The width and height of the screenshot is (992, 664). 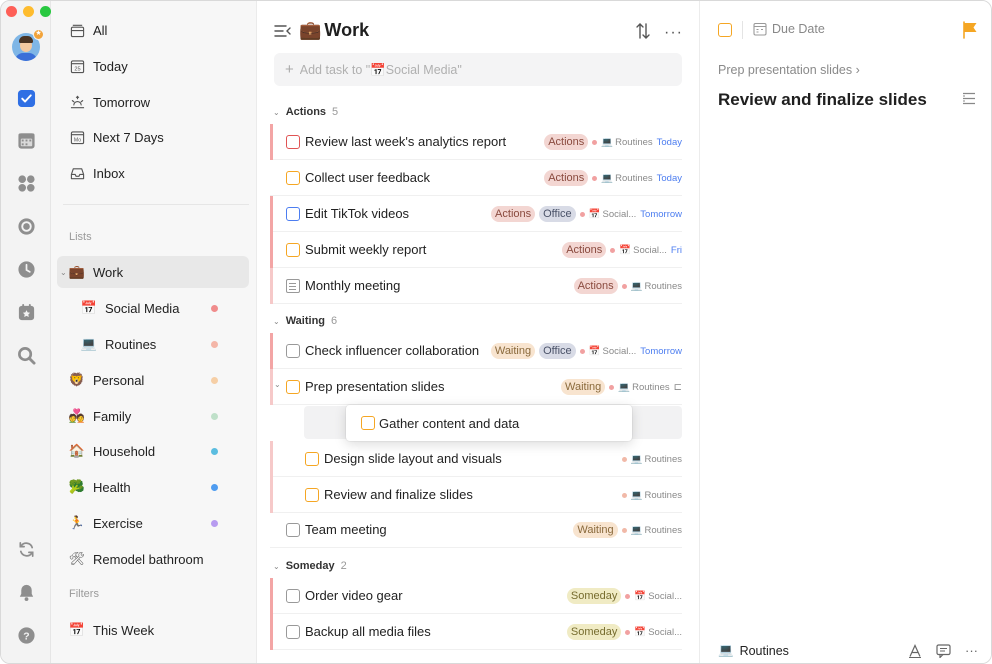 I want to click on breadcrumb: Prep presentation slides ›, so click(x=789, y=70).